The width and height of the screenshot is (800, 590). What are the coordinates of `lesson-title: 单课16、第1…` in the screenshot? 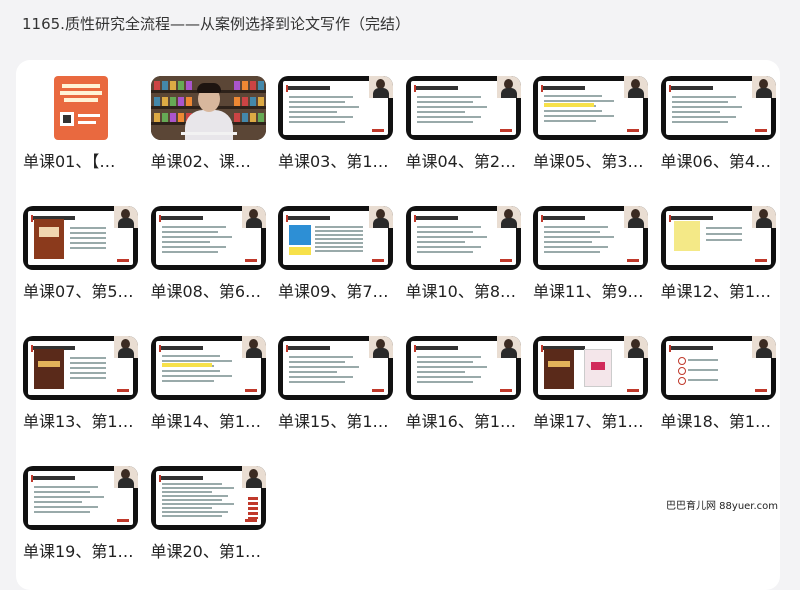 It's located at (471, 420).